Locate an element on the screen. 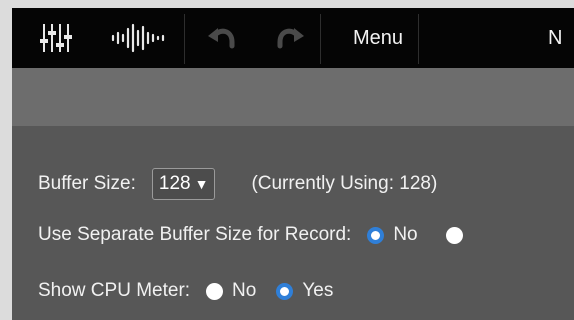 This screenshot has height=320, width=574. mixer-button is located at coordinates (56, 38).